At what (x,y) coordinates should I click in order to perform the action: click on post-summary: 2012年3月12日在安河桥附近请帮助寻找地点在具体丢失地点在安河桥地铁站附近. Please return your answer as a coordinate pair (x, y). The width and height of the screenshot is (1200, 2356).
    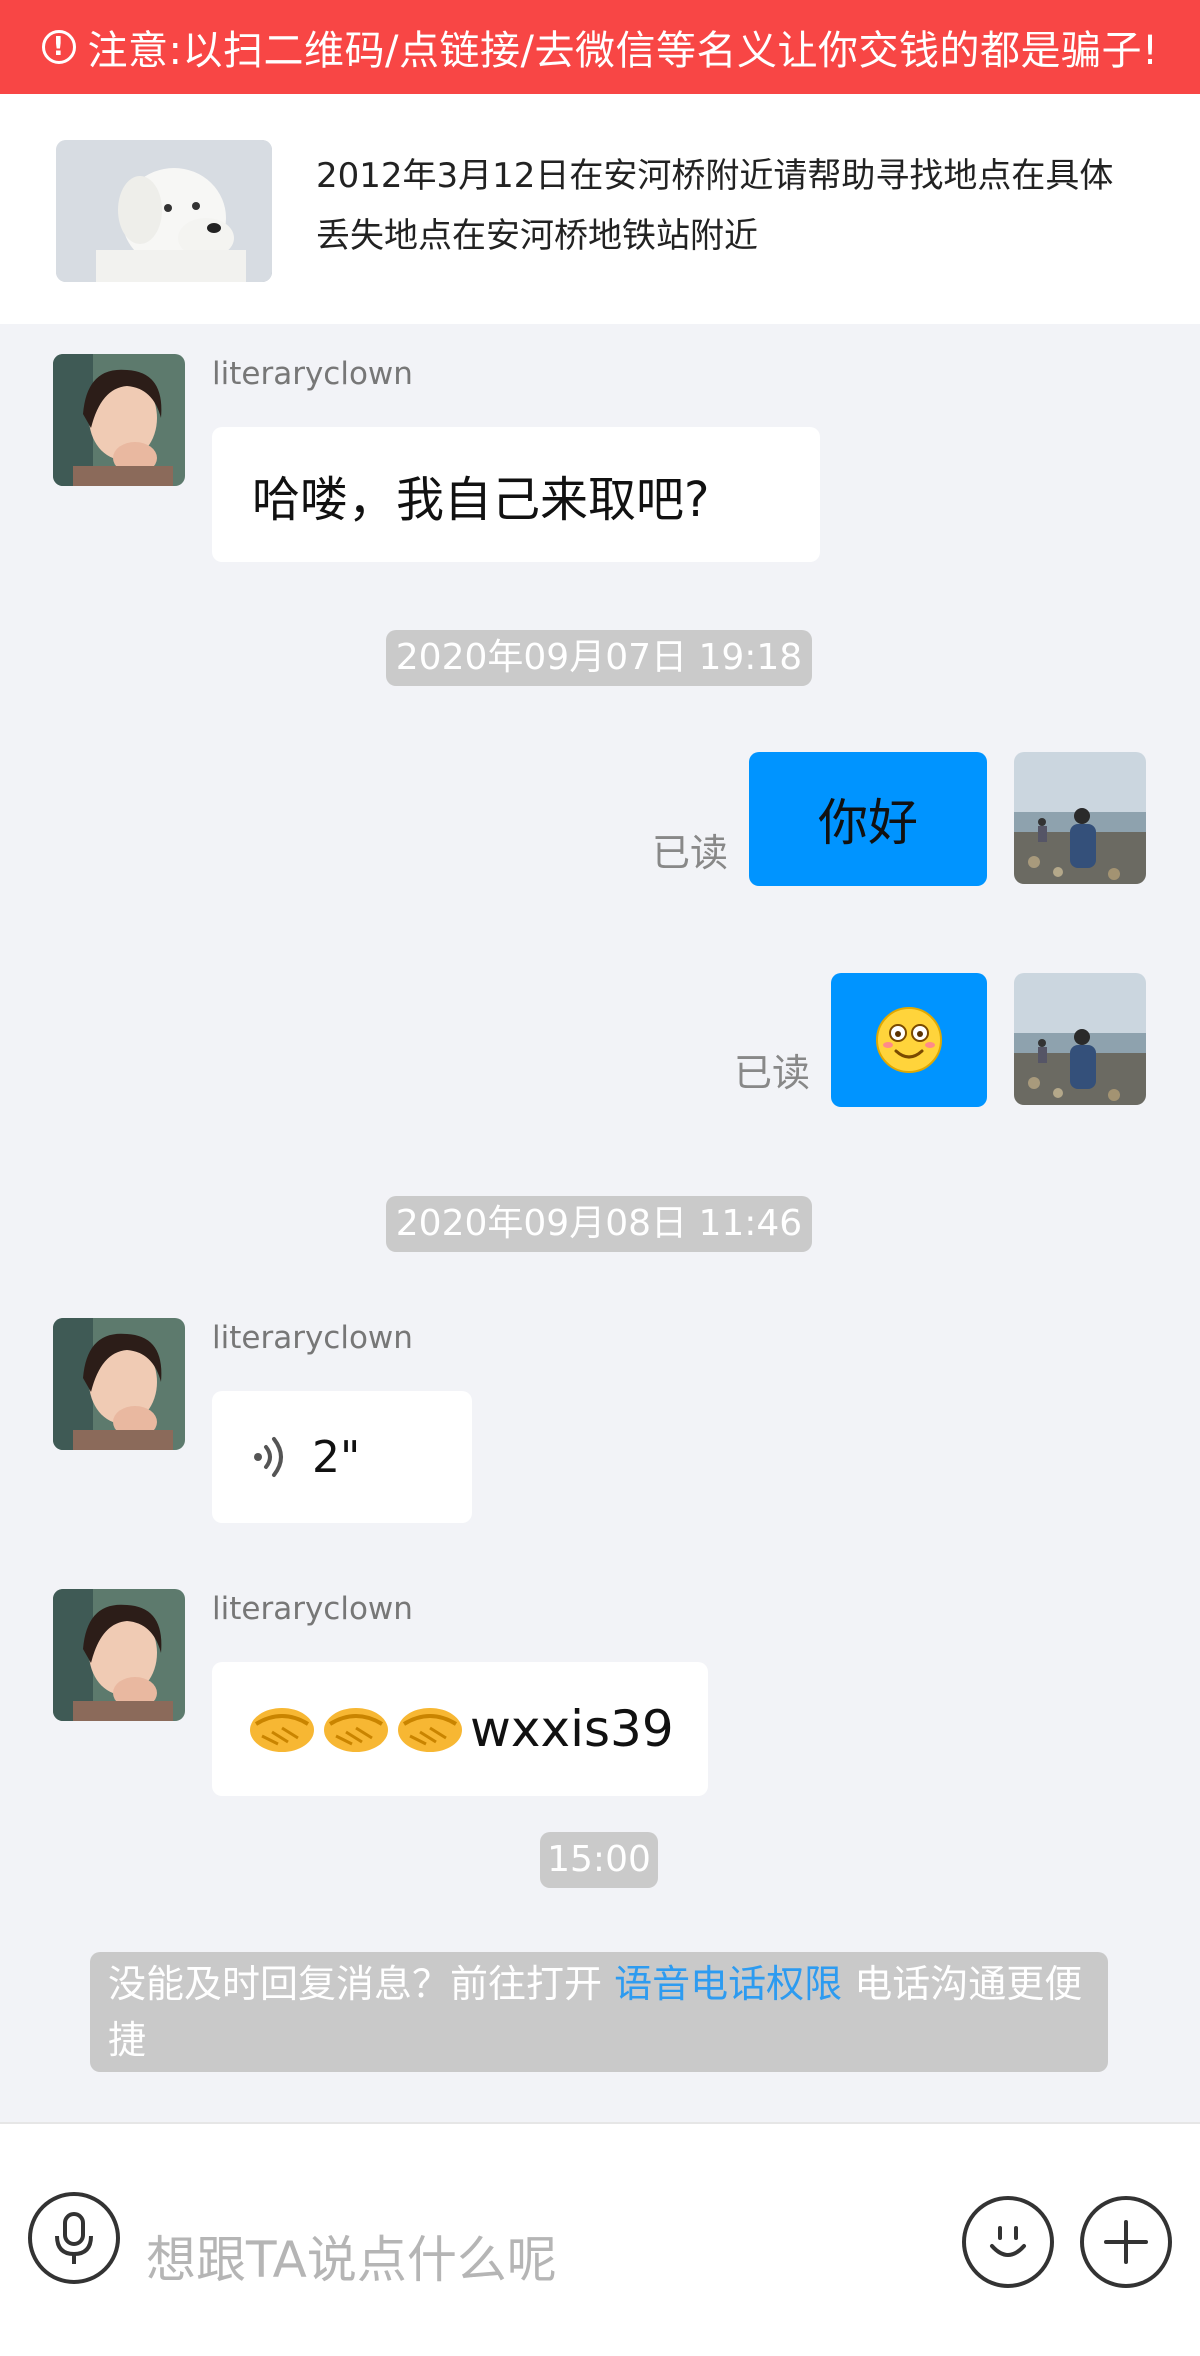
    Looking at the image, I should click on (600, 209).